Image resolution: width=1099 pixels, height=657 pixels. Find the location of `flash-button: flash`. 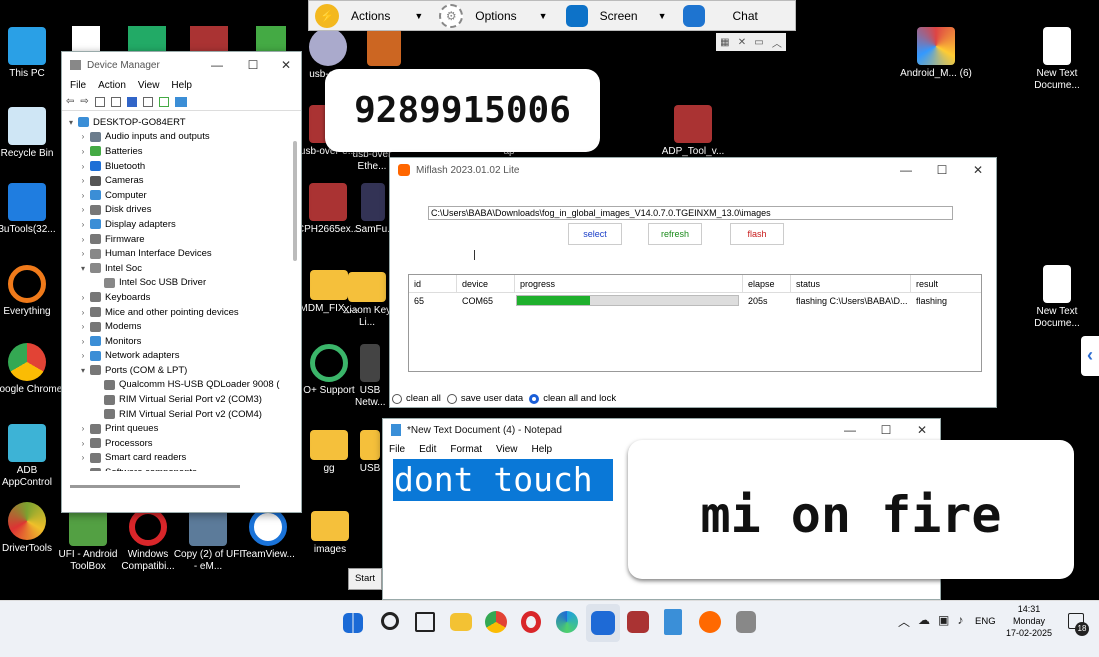

flash-button: flash is located at coordinates (757, 234).